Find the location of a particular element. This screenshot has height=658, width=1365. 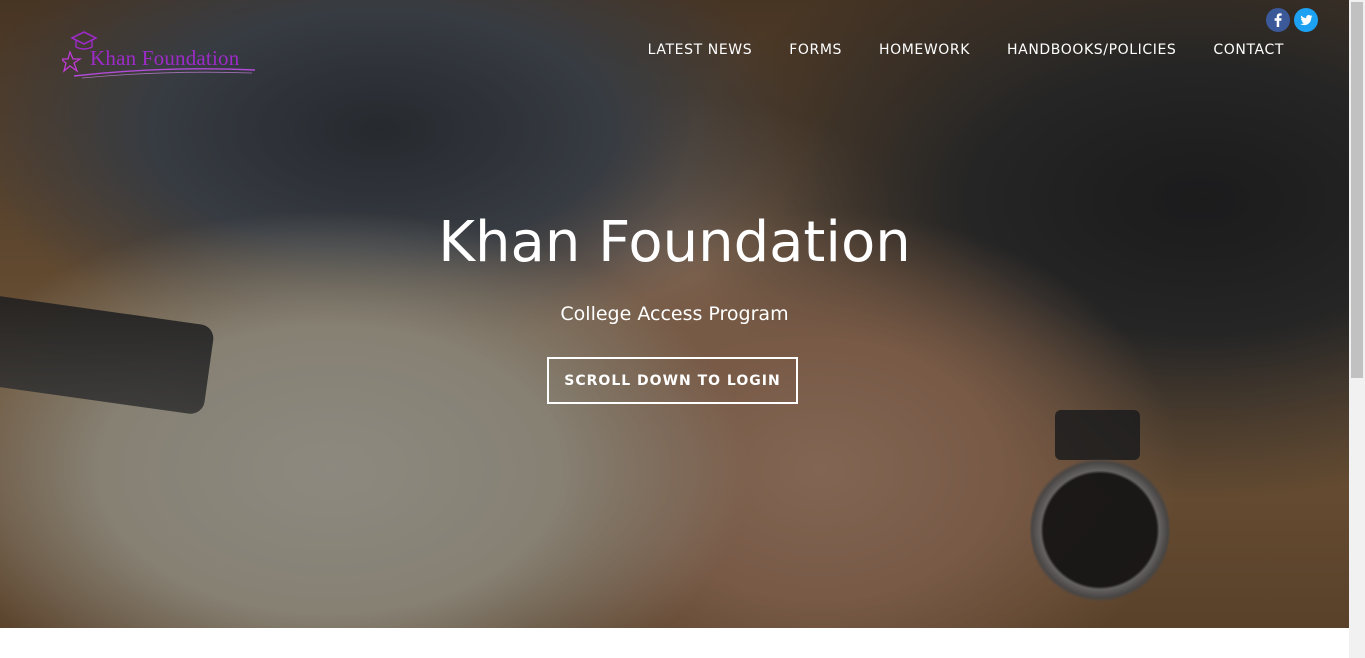

nav-item-forms: FORMS is located at coordinates (815, 50).